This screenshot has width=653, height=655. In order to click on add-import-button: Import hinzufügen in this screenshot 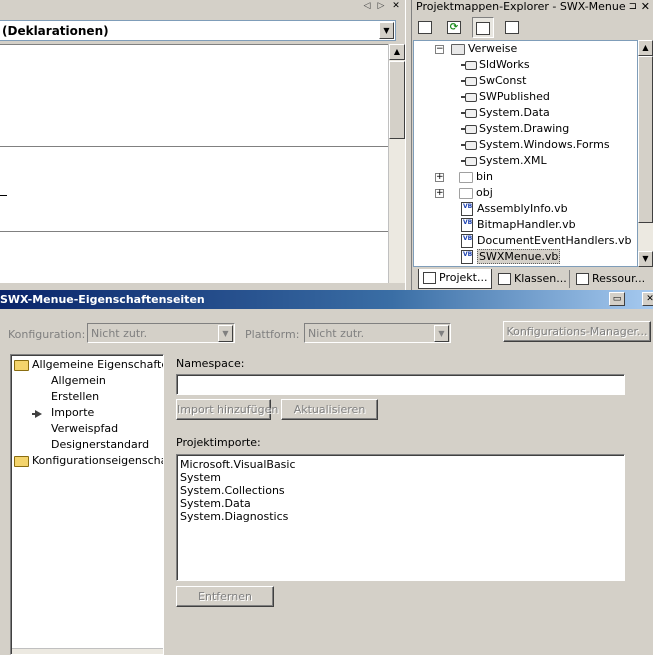, I will do `click(227, 409)`.